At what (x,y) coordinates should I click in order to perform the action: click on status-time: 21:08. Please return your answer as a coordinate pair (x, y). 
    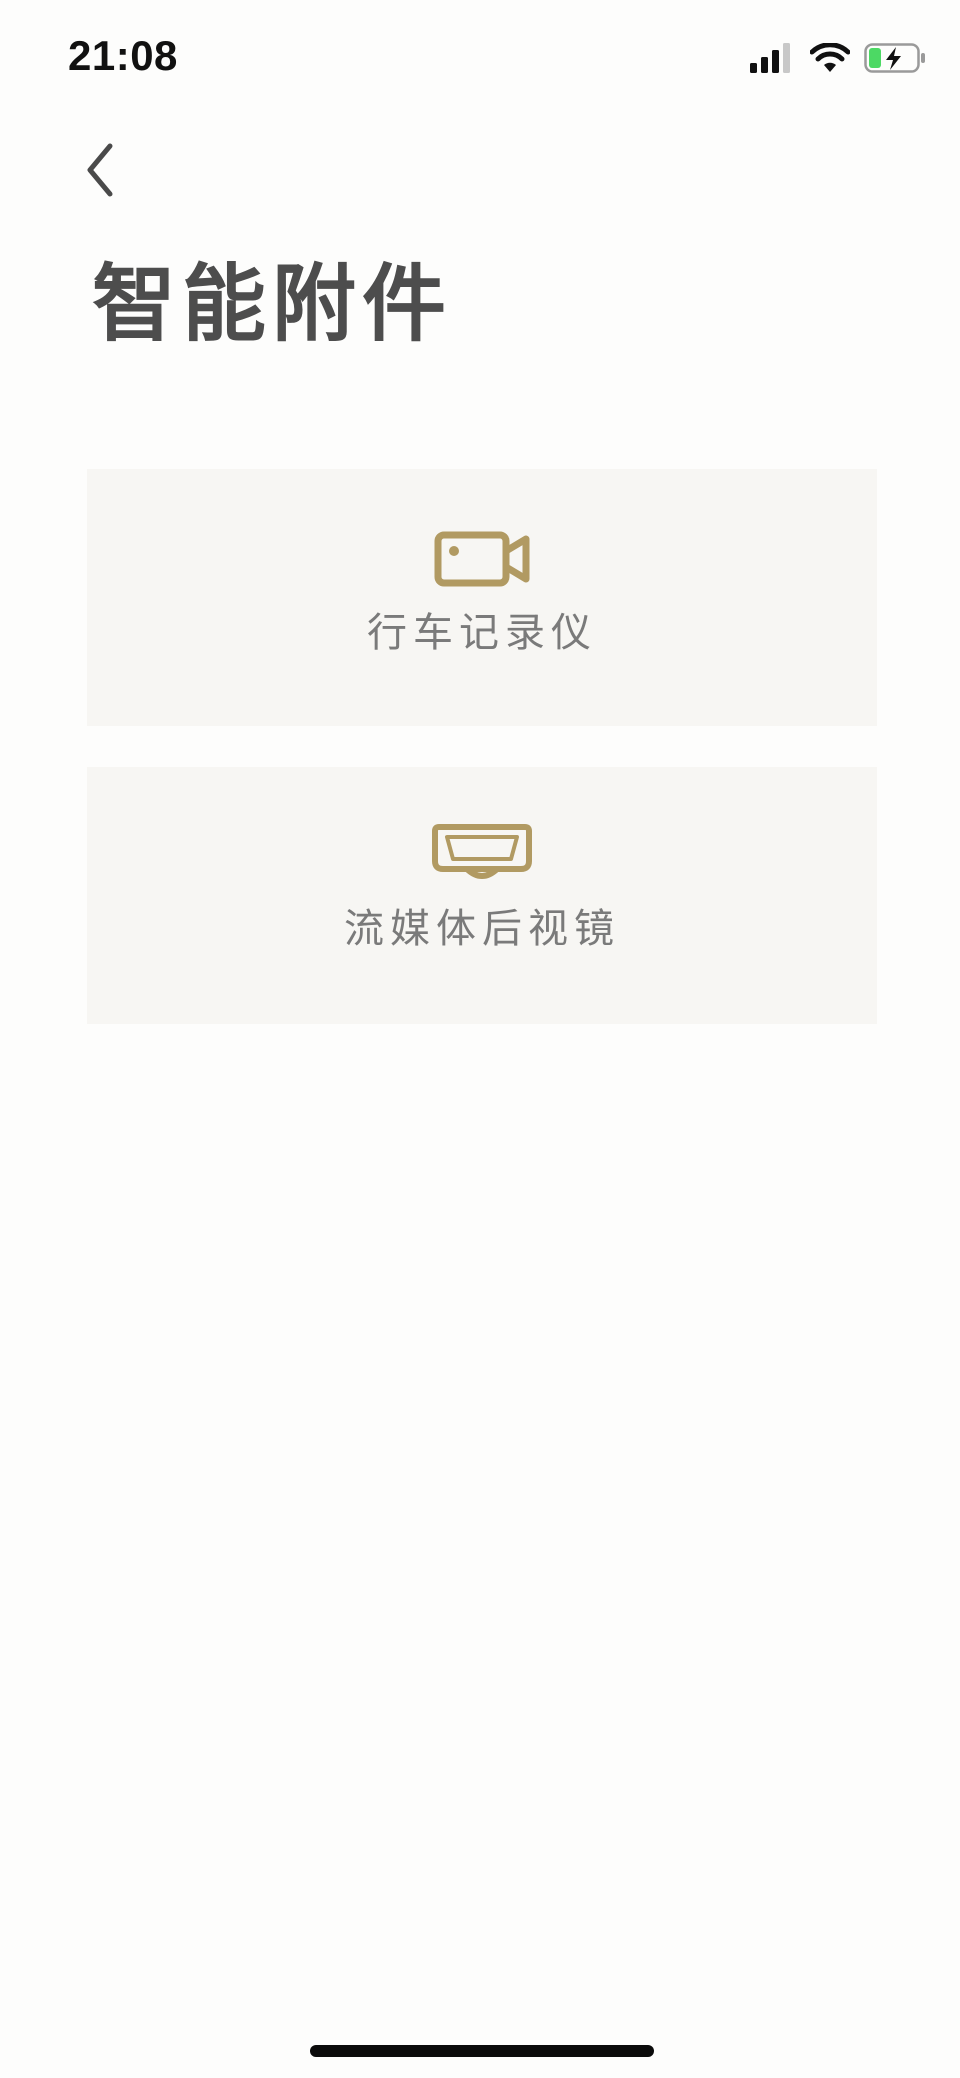
    Looking at the image, I should click on (123, 55).